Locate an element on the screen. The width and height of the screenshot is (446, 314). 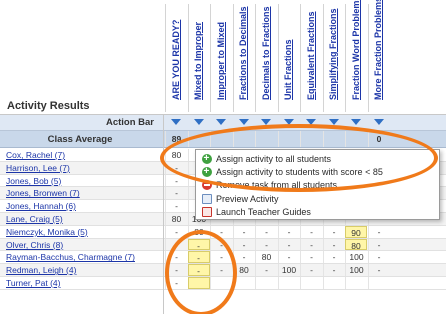
column-title: More Fraction Problems is located at coordinates (378, 50).